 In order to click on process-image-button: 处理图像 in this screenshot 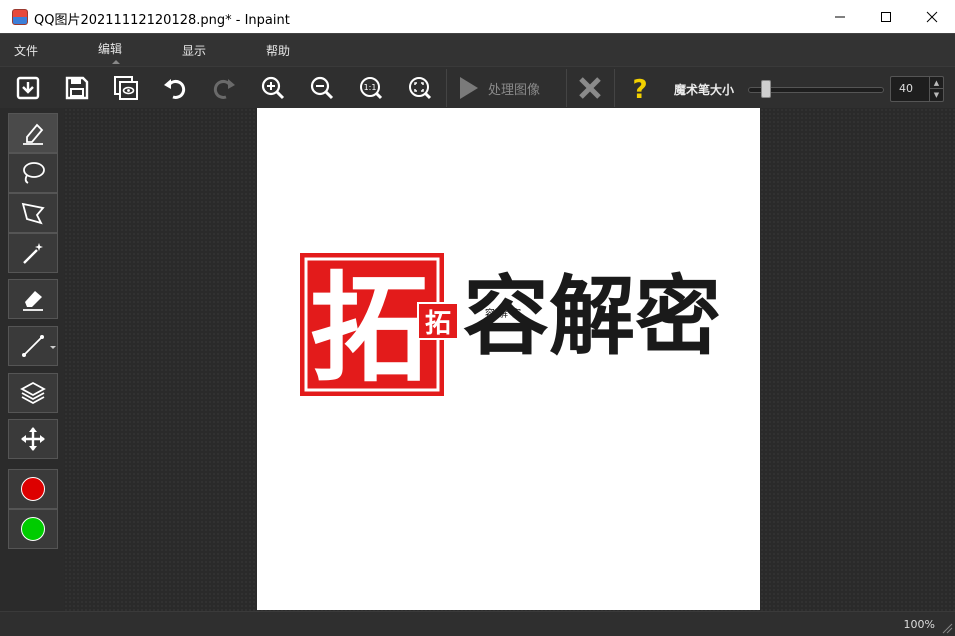, I will do `click(509, 88)`.